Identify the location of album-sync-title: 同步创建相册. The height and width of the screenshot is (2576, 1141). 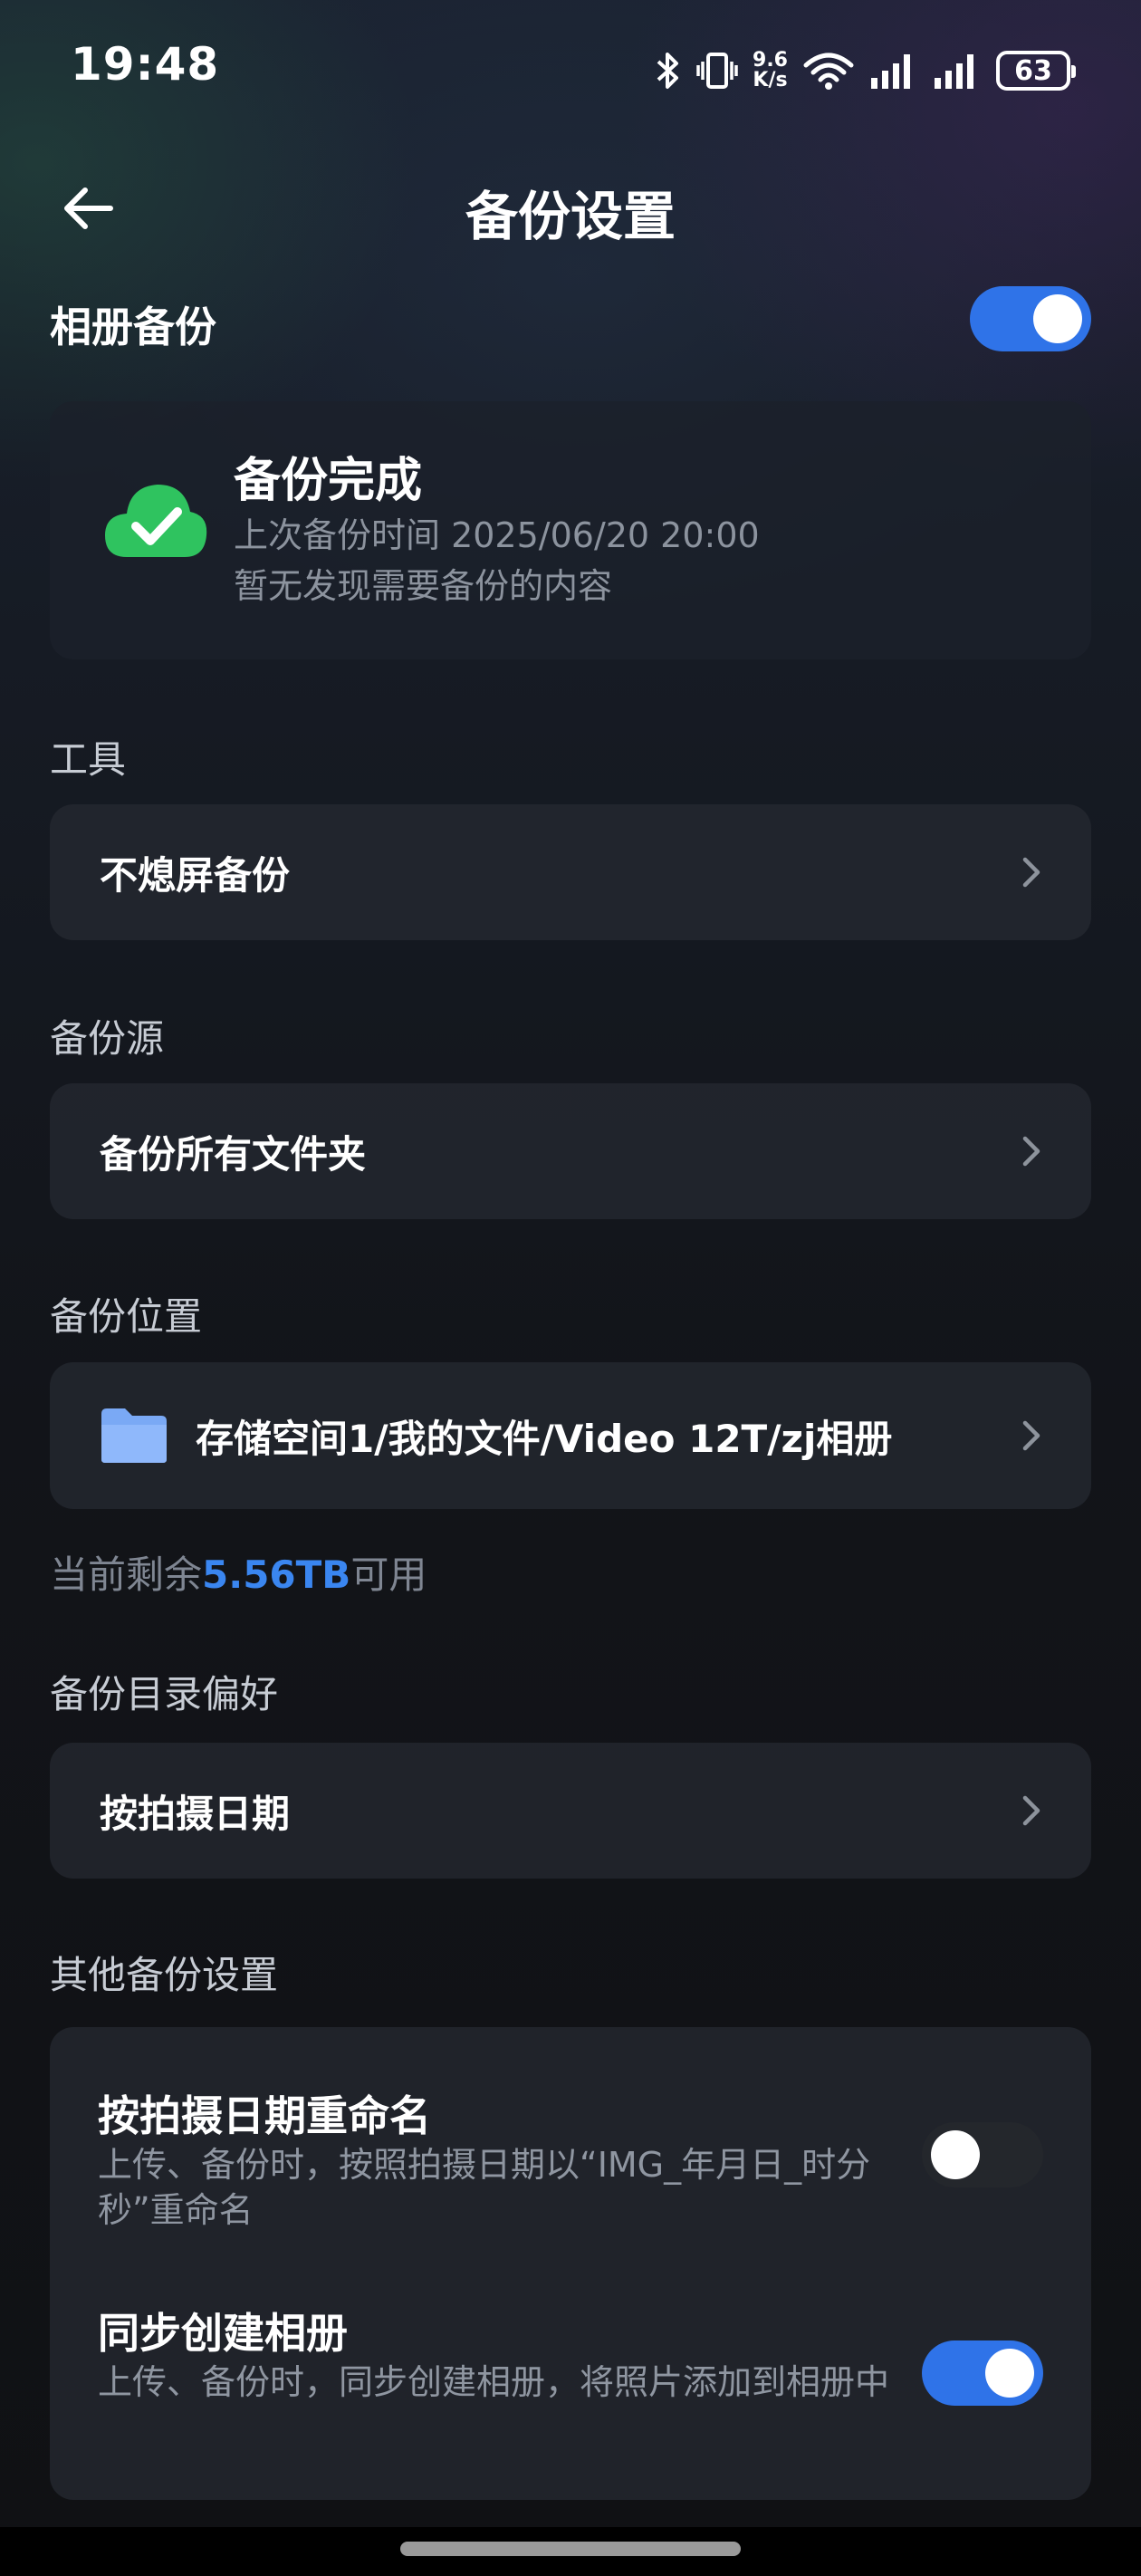
(223, 2333).